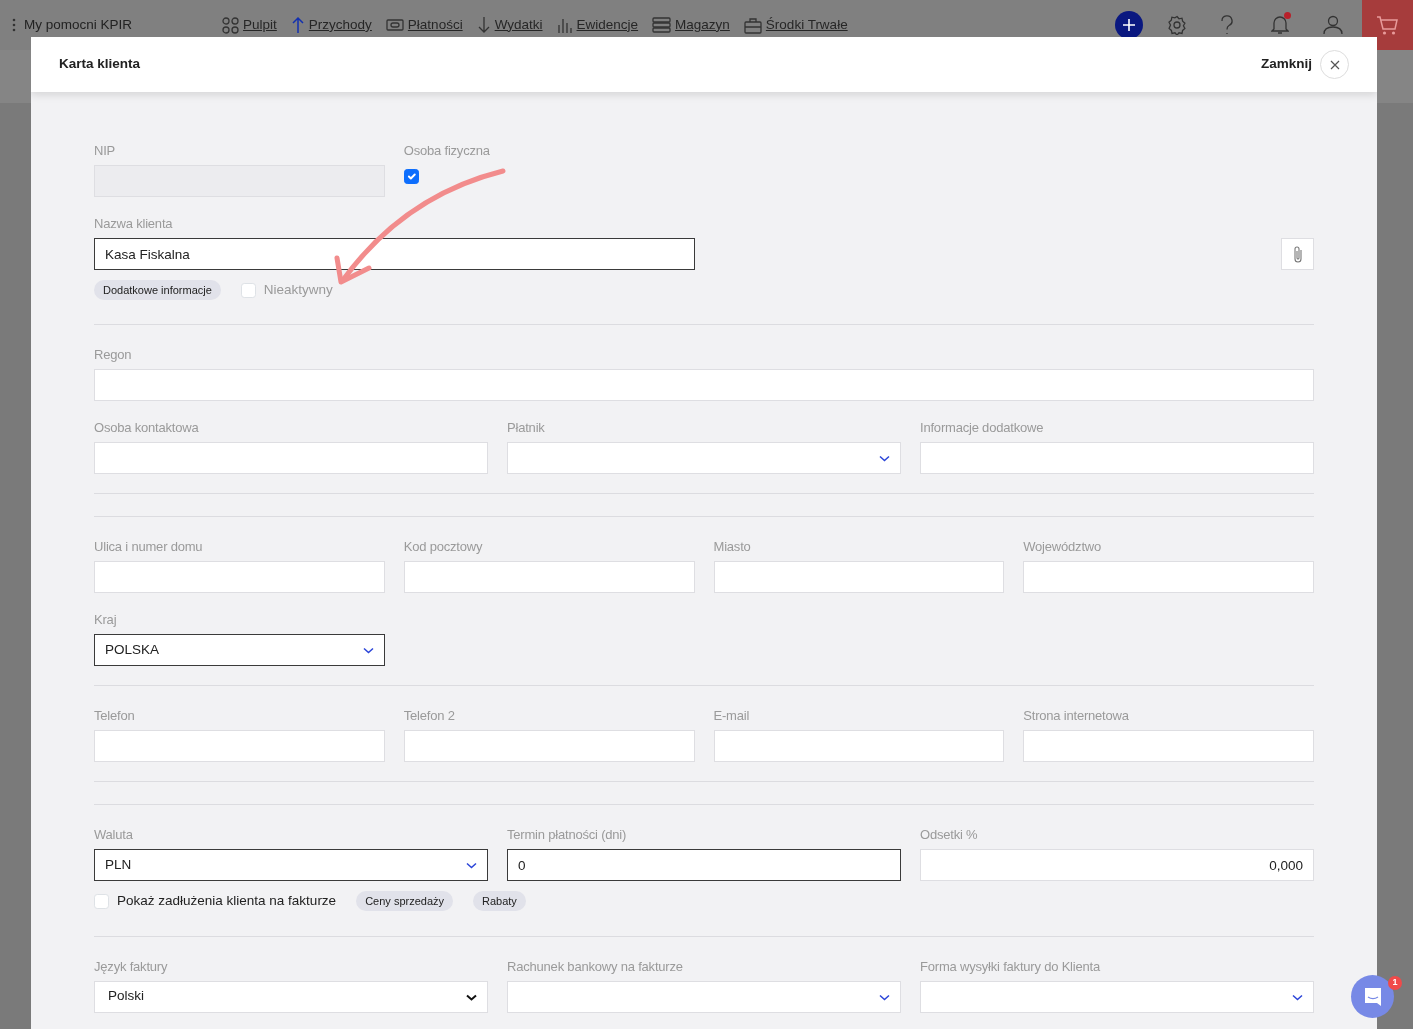 This screenshot has width=1413, height=1029. What do you see at coordinates (1062, 547) in the screenshot?
I see `field-label: Województwo` at bounding box center [1062, 547].